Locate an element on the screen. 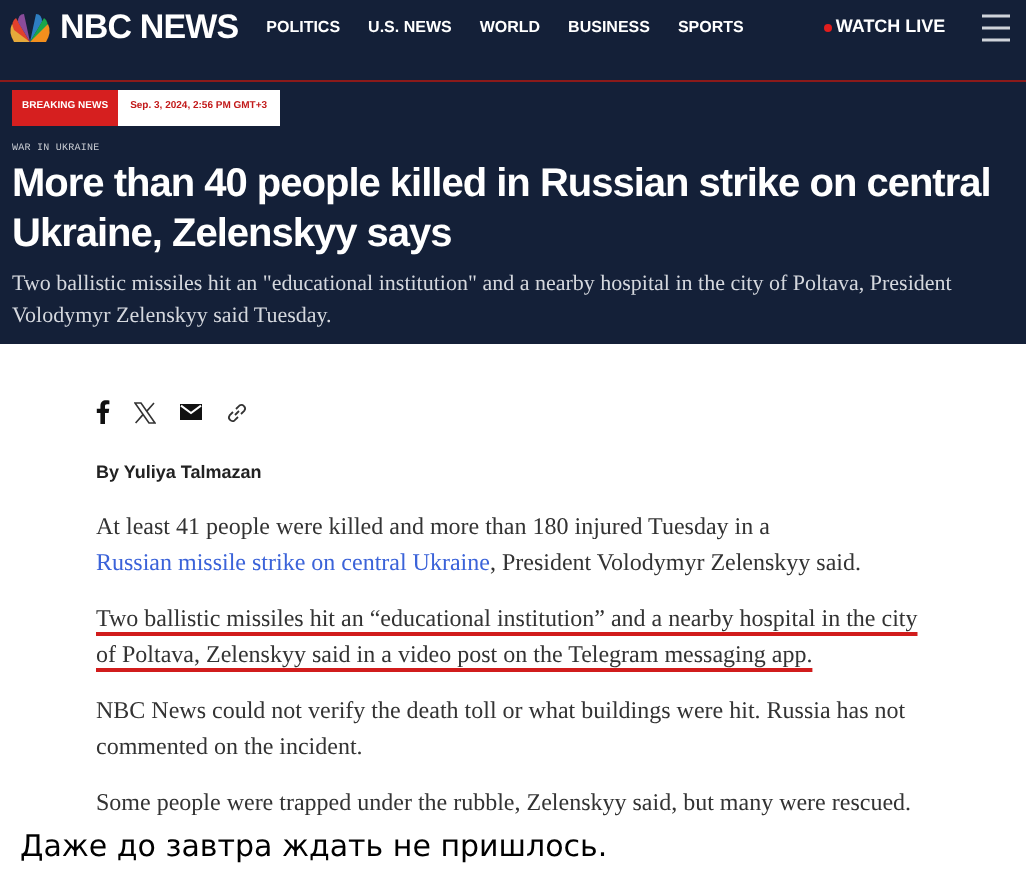 This screenshot has width=1026, height=890. watch-live-link: WATCH LIVE is located at coordinates (884, 28).